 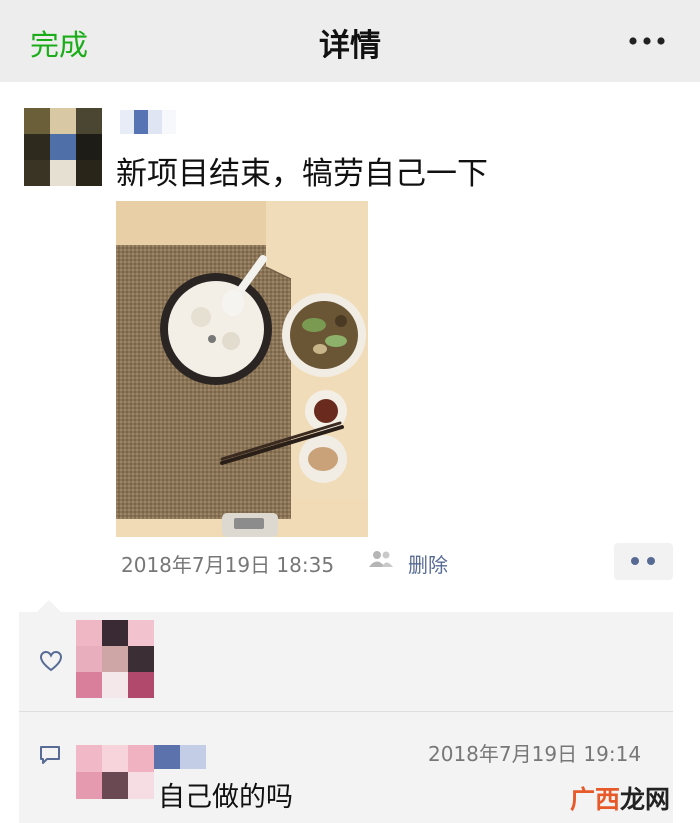 What do you see at coordinates (595, 799) in the screenshot?
I see `watermark-part1: 广西` at bounding box center [595, 799].